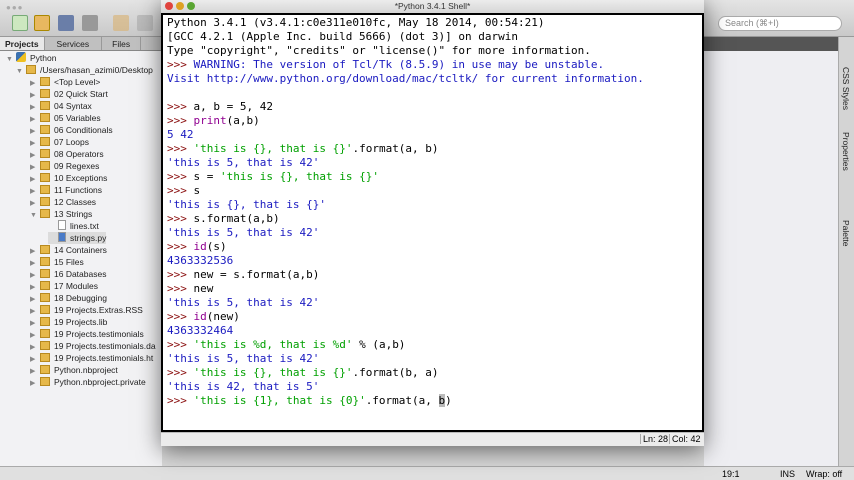 Image resolution: width=854 pixels, height=480 pixels. I want to click on shell-line: 4363332536, so click(434, 261).